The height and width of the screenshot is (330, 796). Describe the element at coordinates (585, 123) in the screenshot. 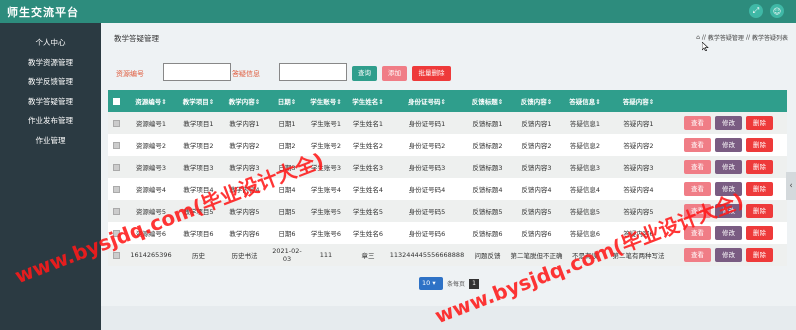

I see `table-cell: 答疑信息1` at that location.